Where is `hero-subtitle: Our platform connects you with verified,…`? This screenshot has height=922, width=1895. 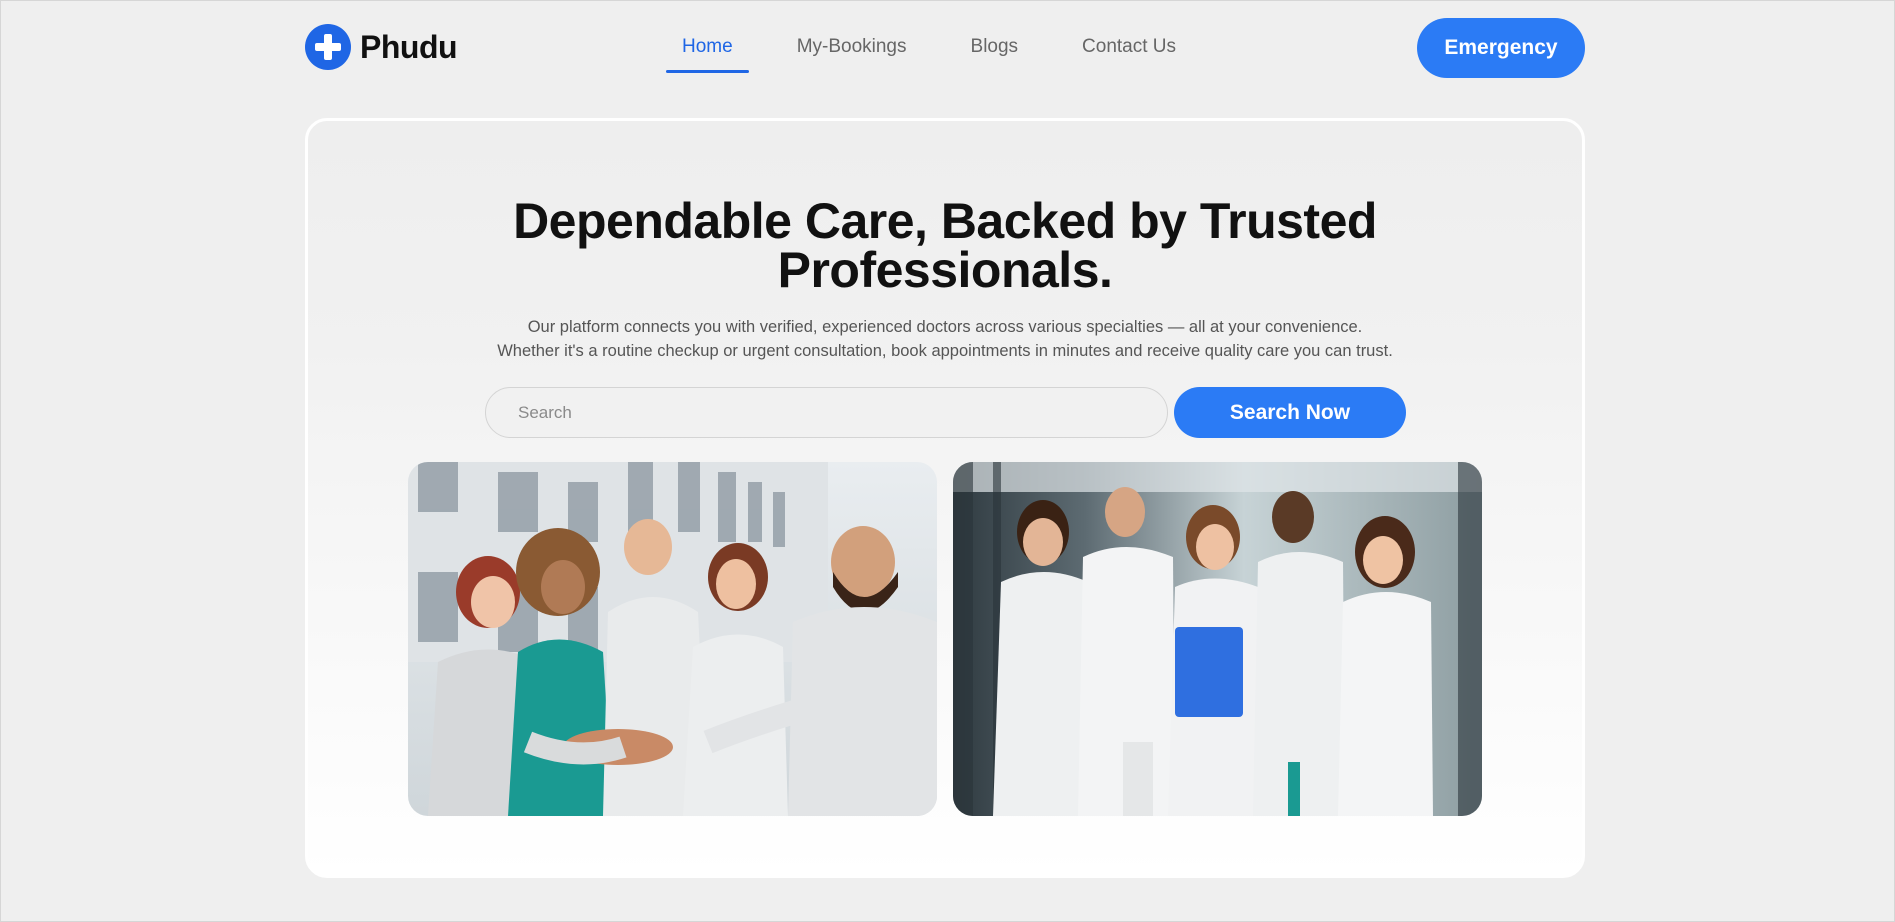
hero-subtitle: Our platform connects you with verified,… is located at coordinates (945, 339).